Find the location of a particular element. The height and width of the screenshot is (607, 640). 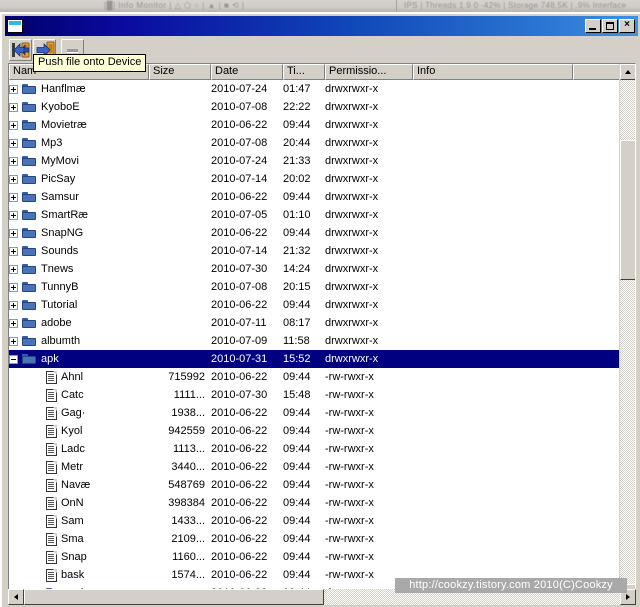

cell-name: Movietræ is located at coordinates (79, 125).